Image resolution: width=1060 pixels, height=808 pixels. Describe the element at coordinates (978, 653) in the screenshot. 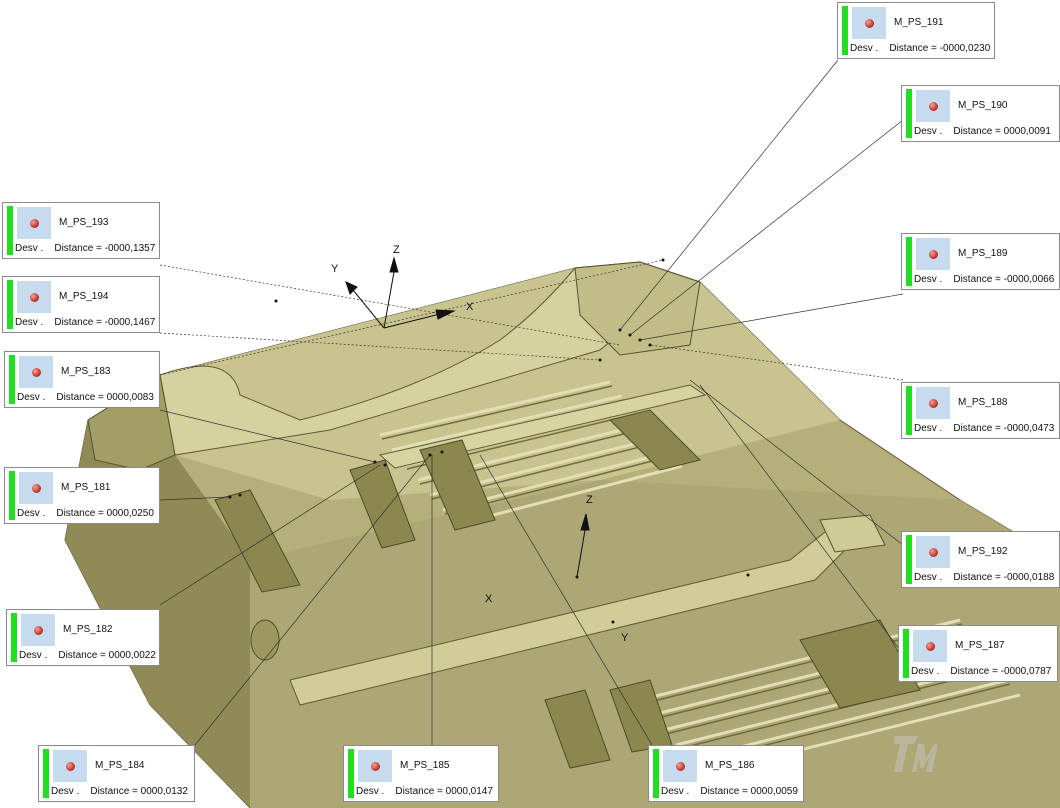

I see `label-m-ps-187: M_PS_187 Desv . Distance = -0000,0787` at that location.